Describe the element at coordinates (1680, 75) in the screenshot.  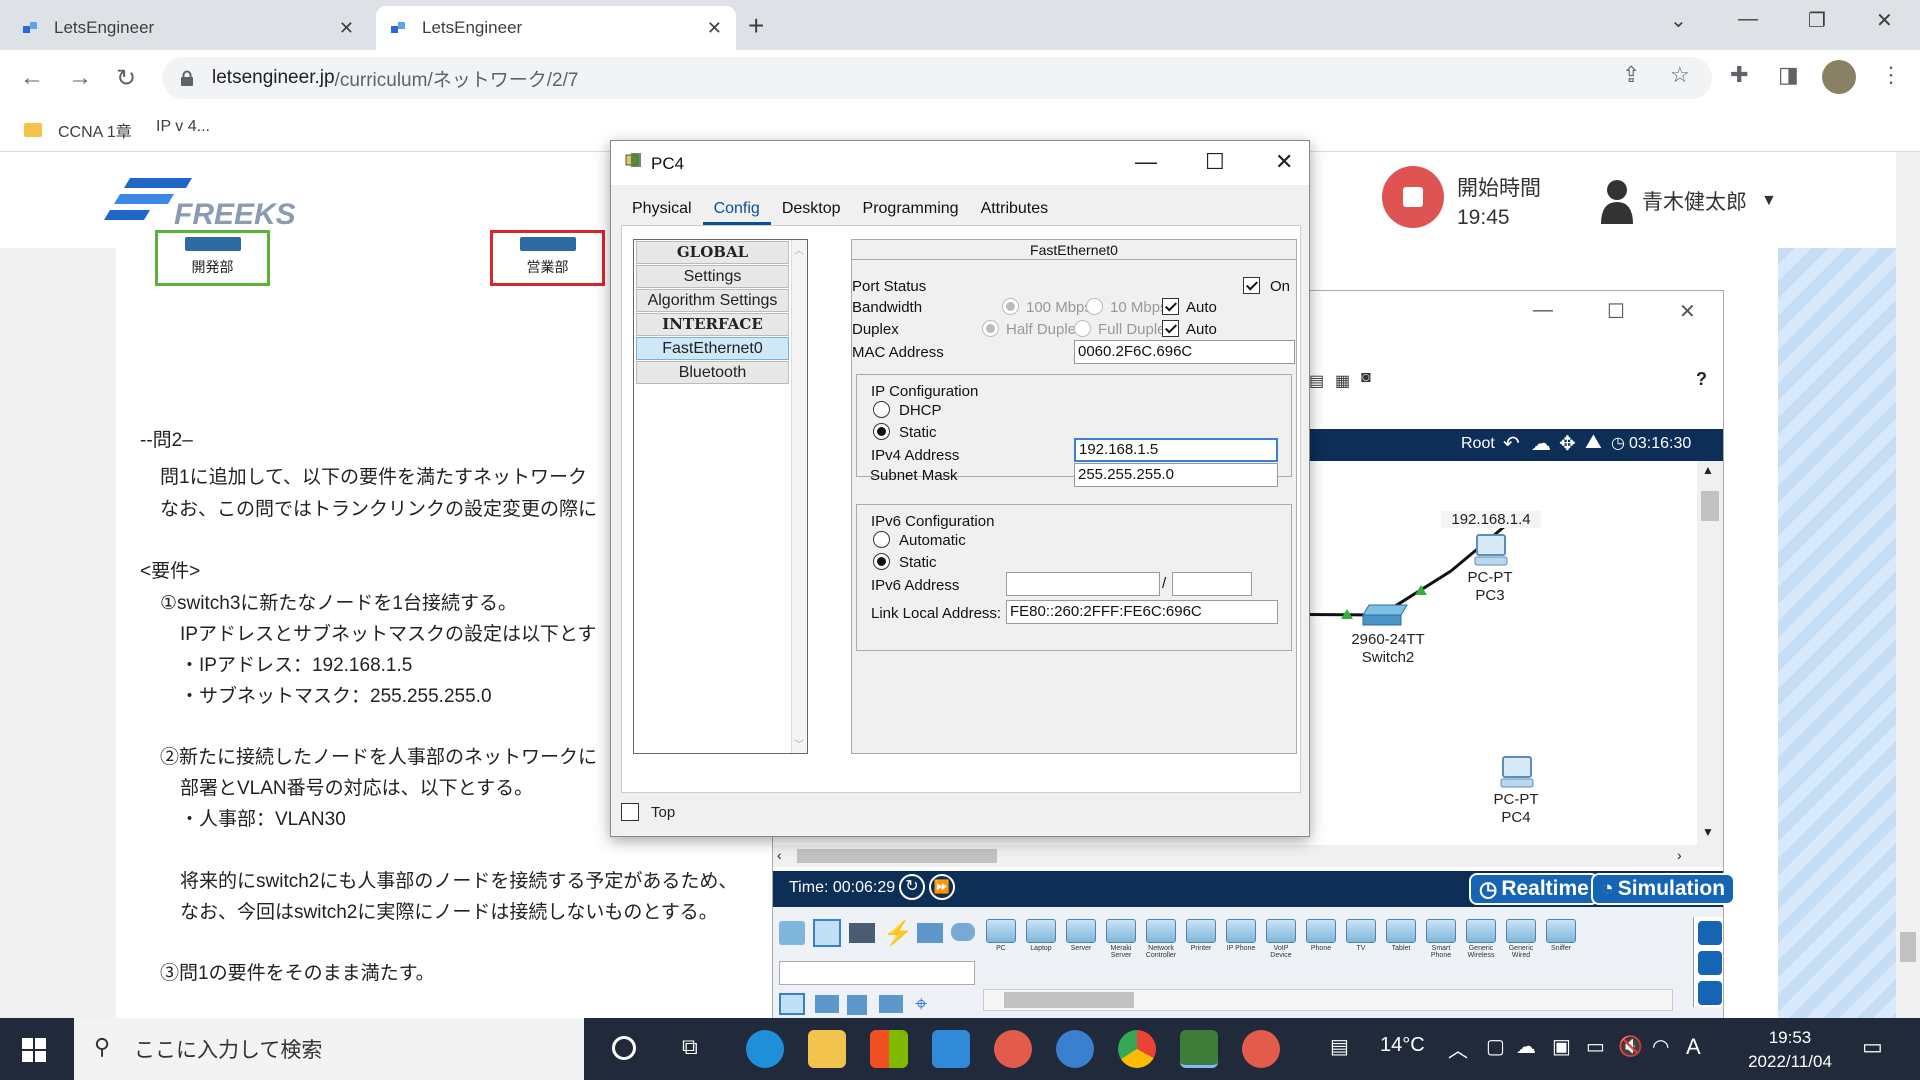
I see `bookmark-star-icon: ☆` at that location.